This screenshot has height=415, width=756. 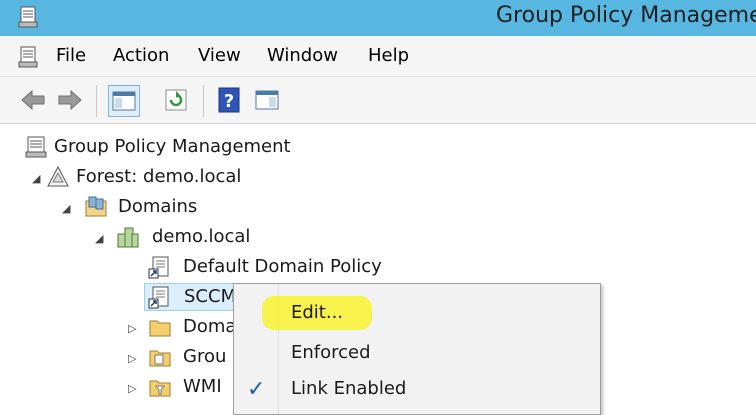 I want to click on back-icon, so click(x=33, y=100).